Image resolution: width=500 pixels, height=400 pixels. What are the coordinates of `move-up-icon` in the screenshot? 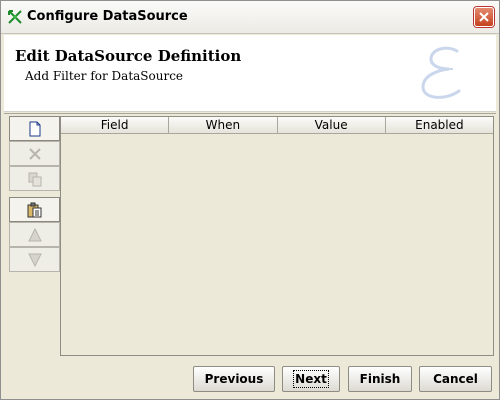 It's located at (35, 234).